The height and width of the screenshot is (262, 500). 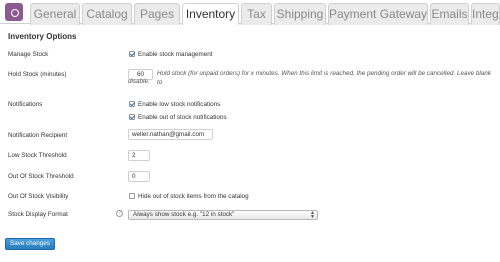 I want to click on tab-inventory: Inventory, so click(x=210, y=14).